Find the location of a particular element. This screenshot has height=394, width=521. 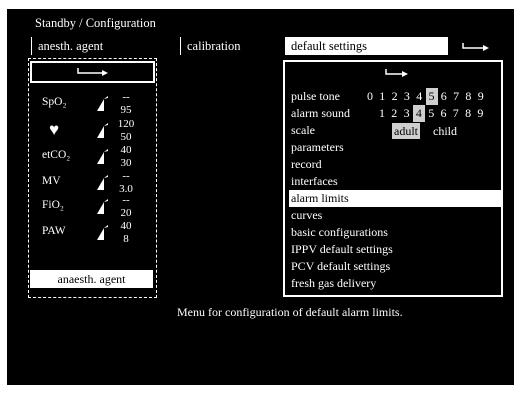

alarm-nums-value: 6 is located at coordinates (444, 113).